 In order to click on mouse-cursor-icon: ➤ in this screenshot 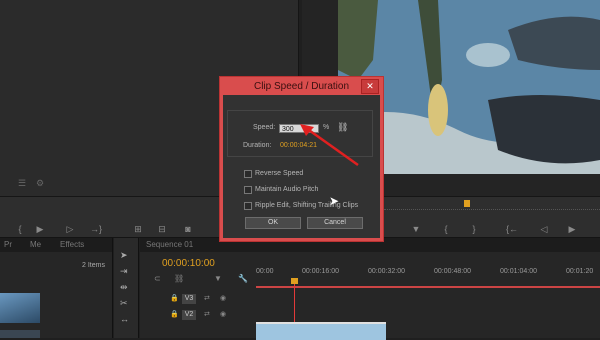, I will do `click(334, 201)`.